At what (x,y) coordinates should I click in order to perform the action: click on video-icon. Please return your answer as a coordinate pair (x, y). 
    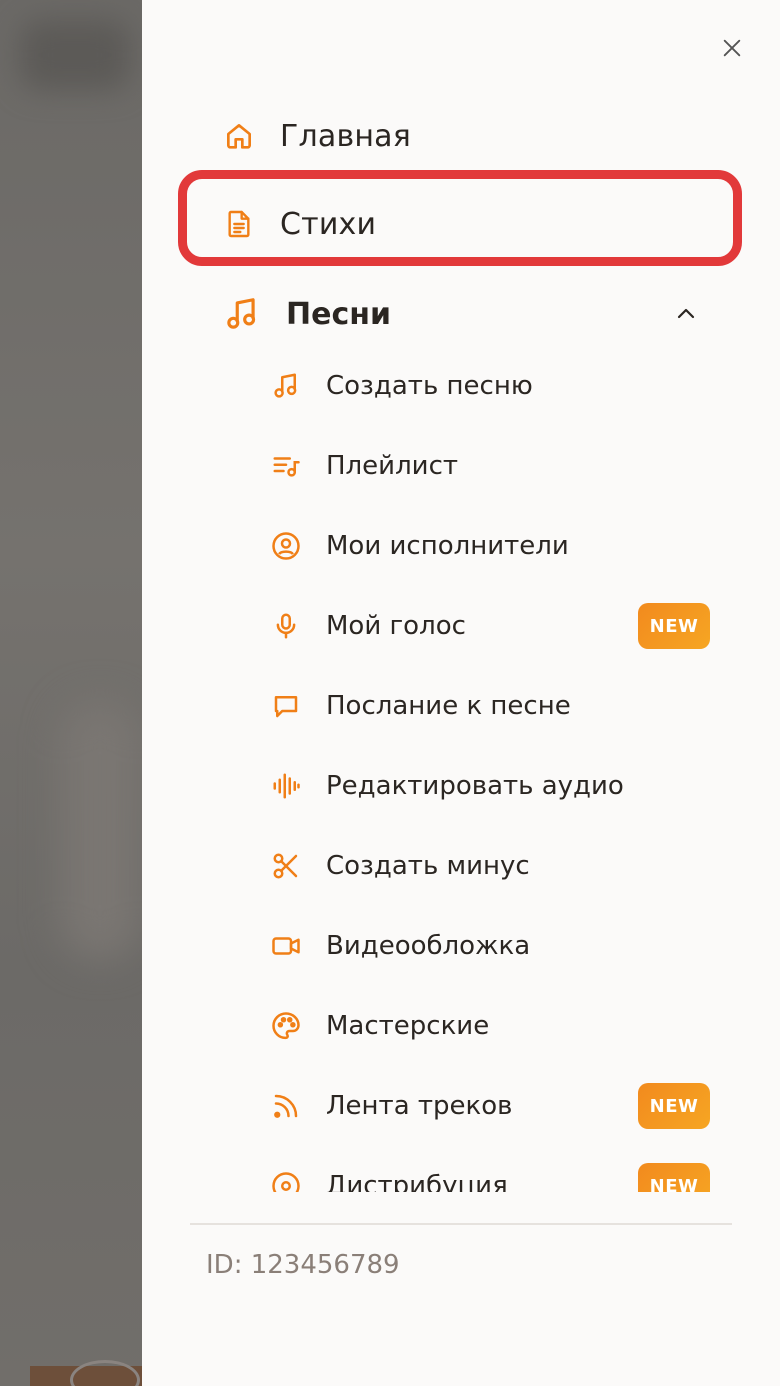
    Looking at the image, I should click on (286, 946).